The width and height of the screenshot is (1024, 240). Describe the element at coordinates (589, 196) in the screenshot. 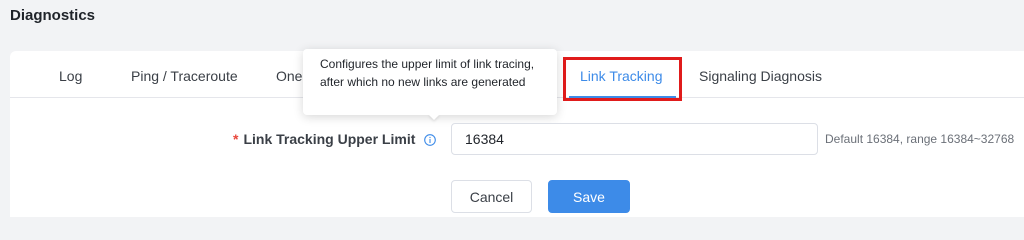

I see `save-button: Save` at that location.